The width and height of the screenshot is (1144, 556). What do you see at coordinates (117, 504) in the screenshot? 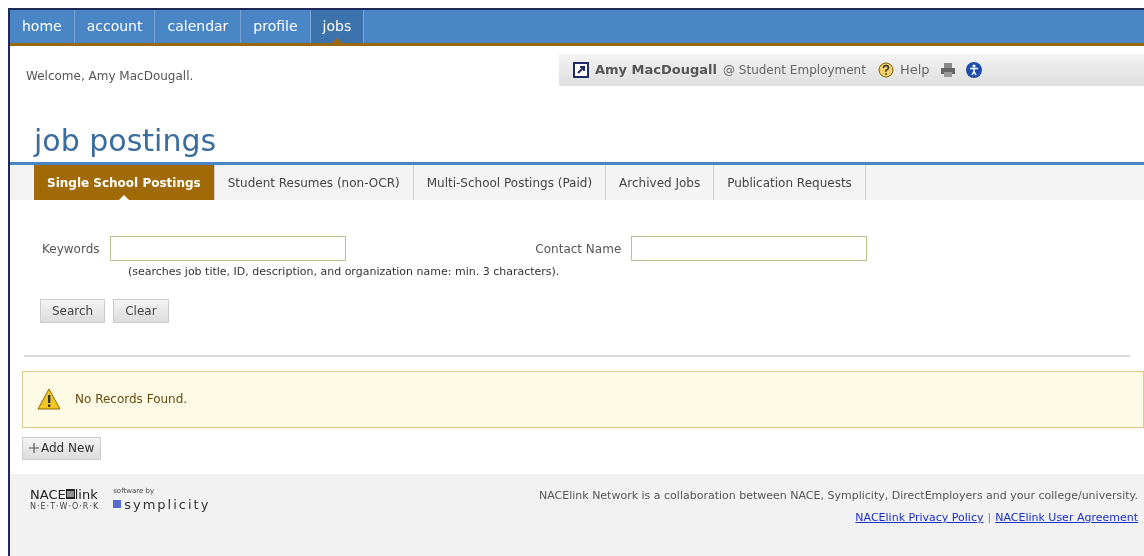
I see `logo-square-icon` at bounding box center [117, 504].